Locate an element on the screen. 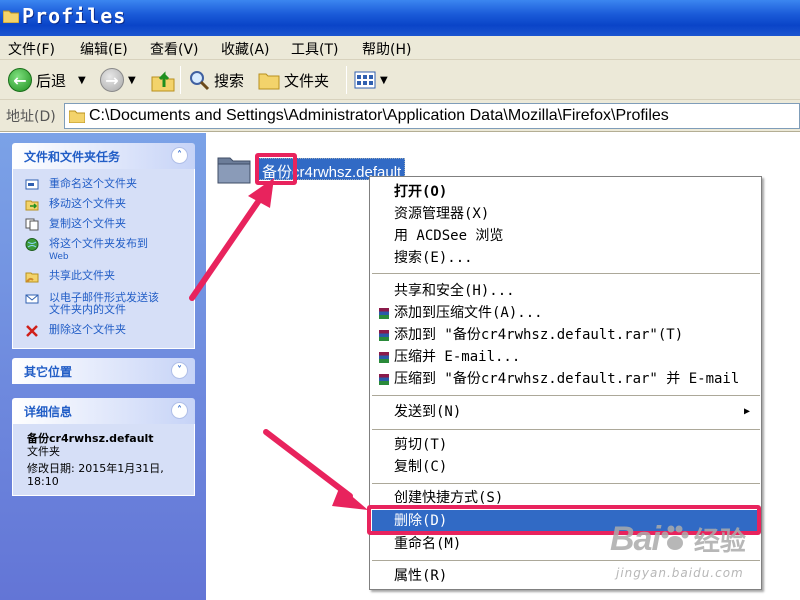 The height and width of the screenshot is (600, 800). menu-open: 打开(O) is located at coordinates (566, 192).